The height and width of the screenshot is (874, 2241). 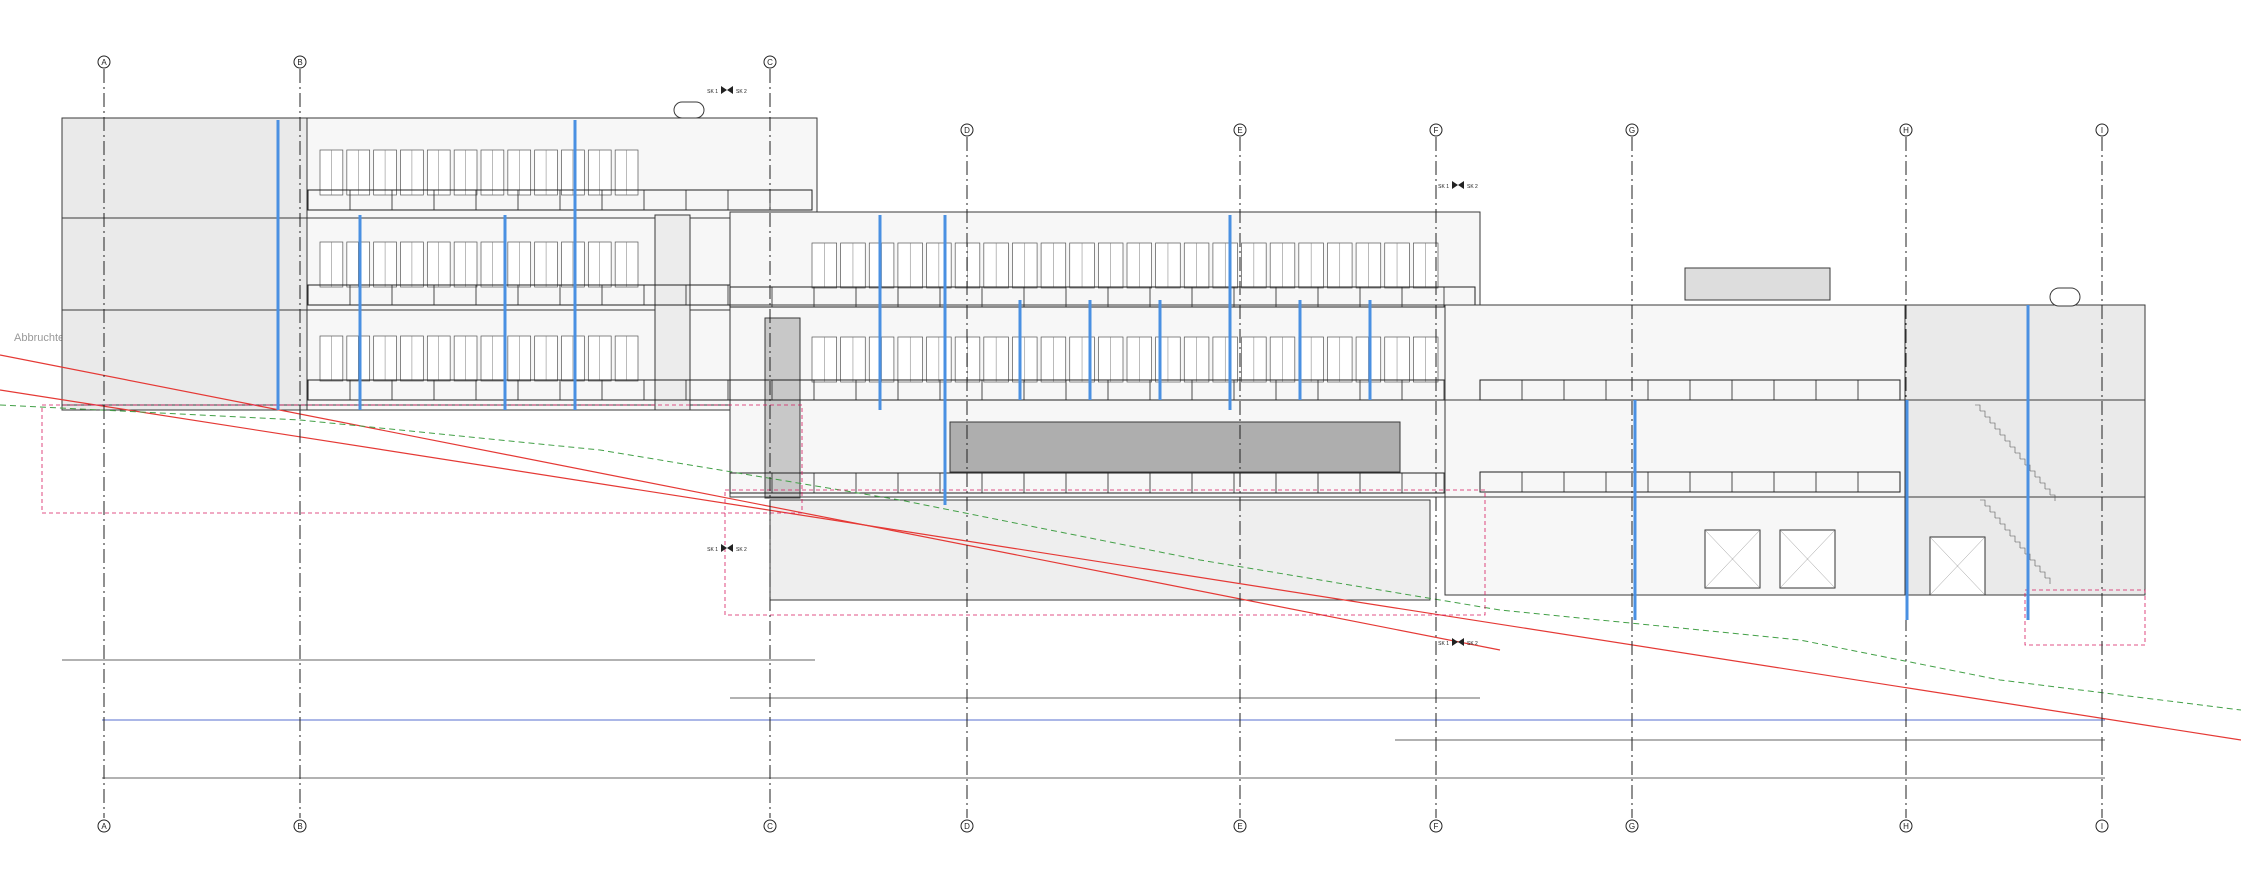 What do you see at coordinates (1175, 447) in the screenshot?
I see `louvre-band-middle` at bounding box center [1175, 447].